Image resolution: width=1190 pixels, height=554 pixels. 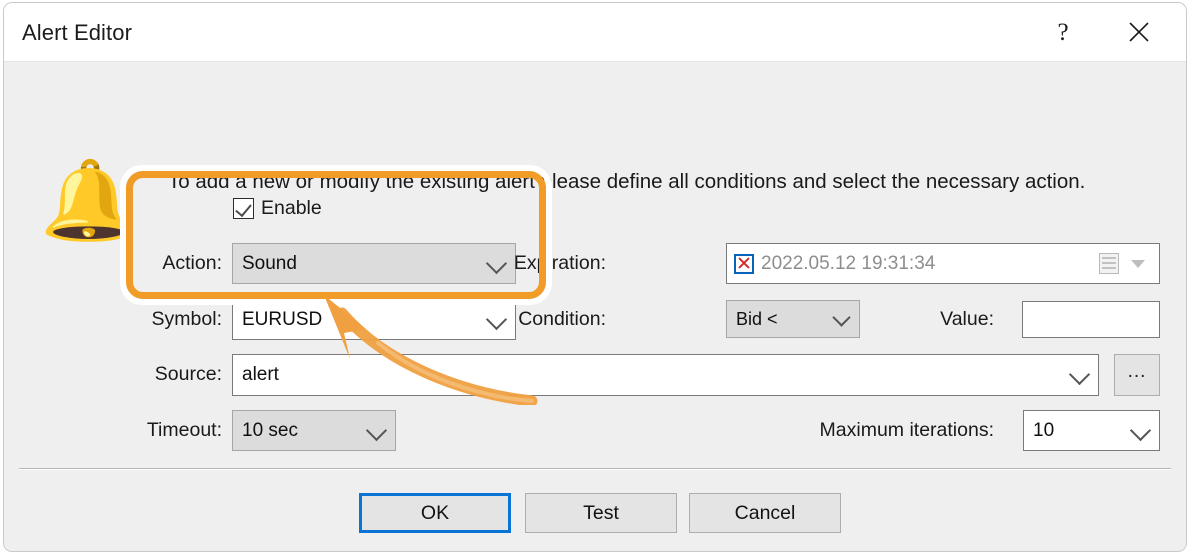 I want to click on expiration-toggle-checkbox, so click(x=744, y=263).